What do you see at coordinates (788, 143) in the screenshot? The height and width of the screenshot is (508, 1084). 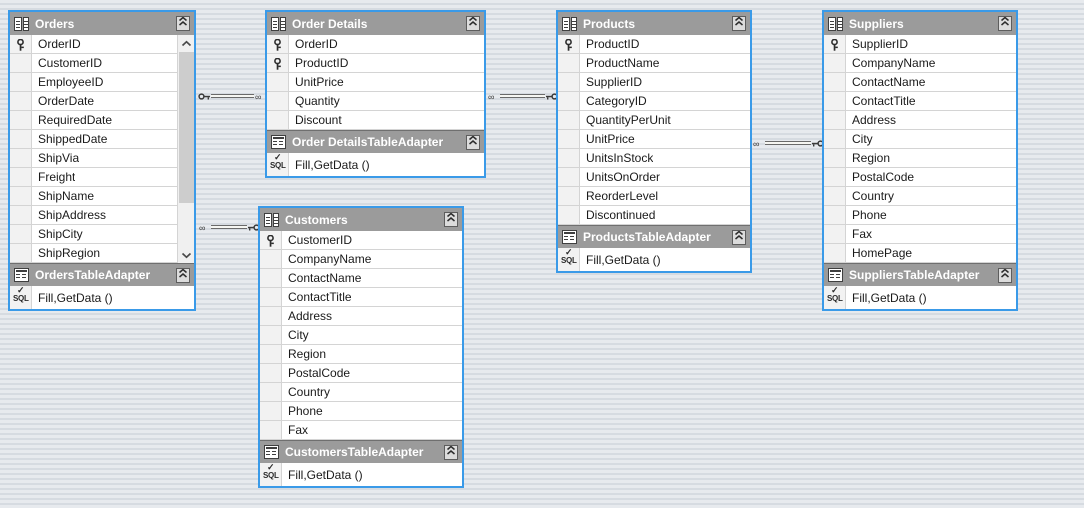 I see `relation-rel-products-suppliers: ∞` at bounding box center [788, 143].